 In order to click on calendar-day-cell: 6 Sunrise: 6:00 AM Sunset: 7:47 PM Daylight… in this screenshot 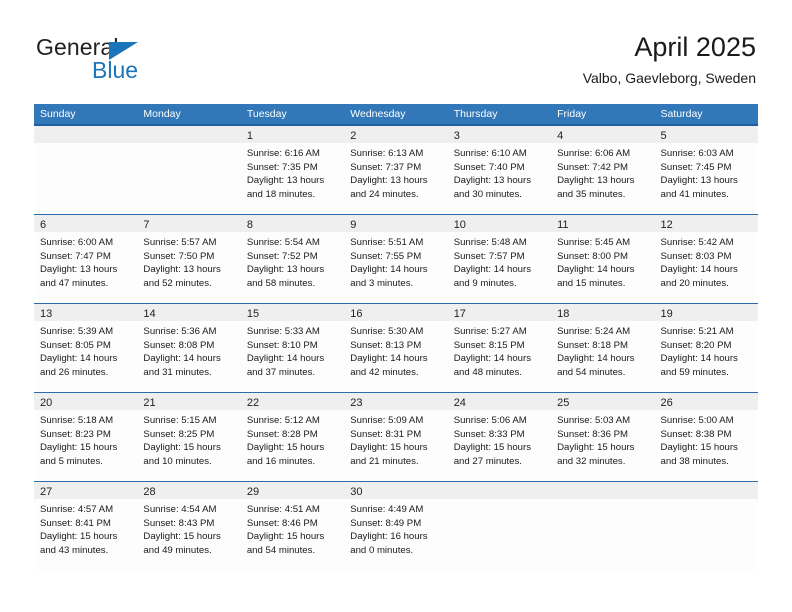, I will do `click(86, 259)`.